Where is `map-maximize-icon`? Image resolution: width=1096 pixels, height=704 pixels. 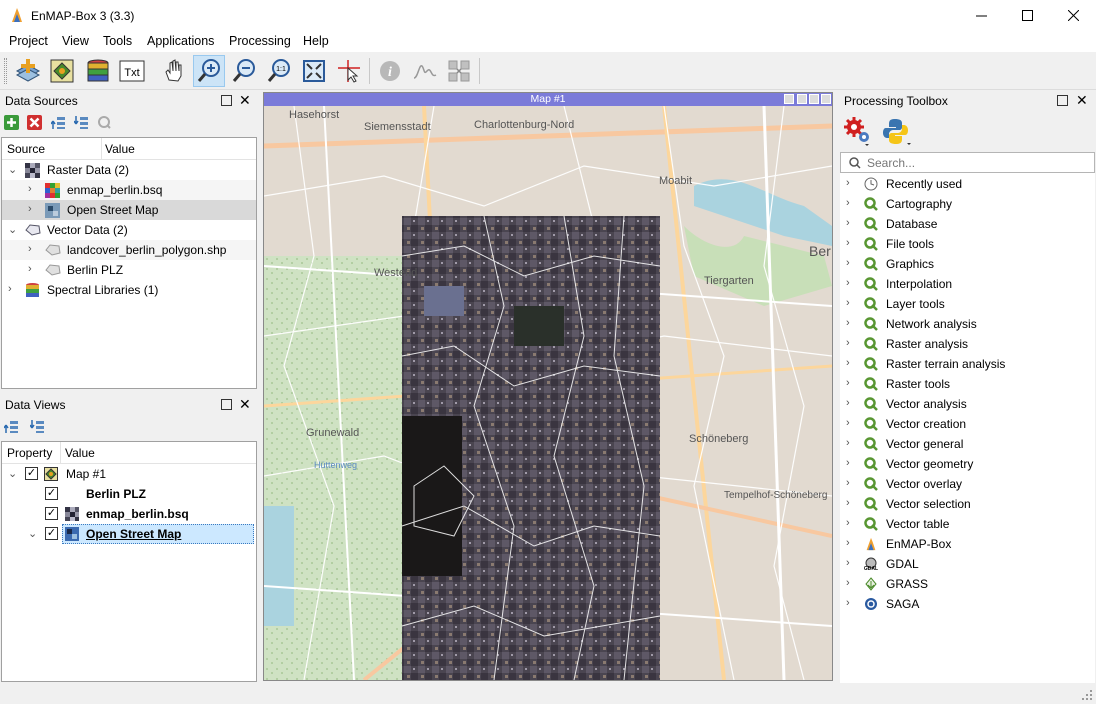
map-maximize-icon is located at coordinates (814, 99).